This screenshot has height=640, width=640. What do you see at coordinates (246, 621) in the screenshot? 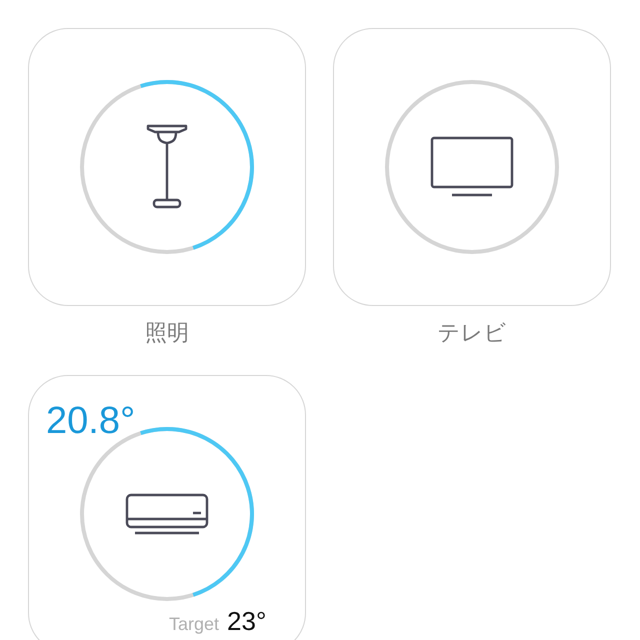
I see `target-temperature: 23°` at bounding box center [246, 621].